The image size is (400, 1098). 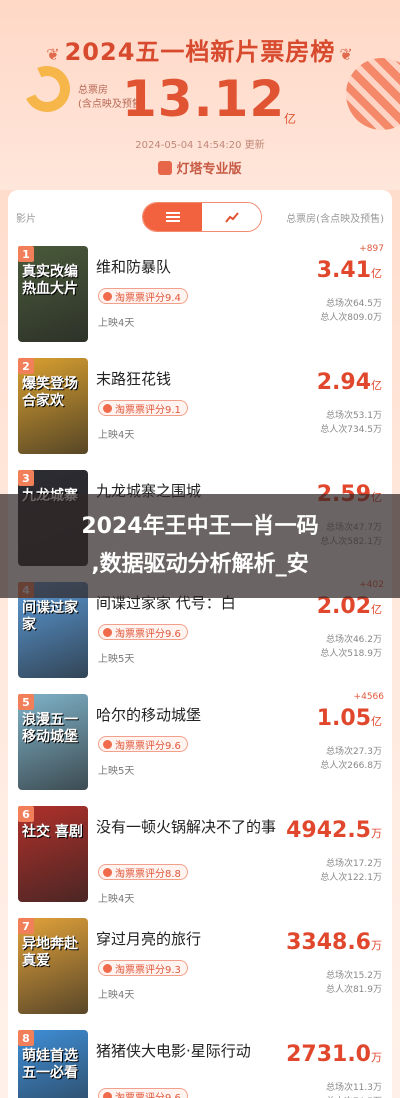 I want to click on total-people: 总人次74.5万, so click(x=354, y=1096).